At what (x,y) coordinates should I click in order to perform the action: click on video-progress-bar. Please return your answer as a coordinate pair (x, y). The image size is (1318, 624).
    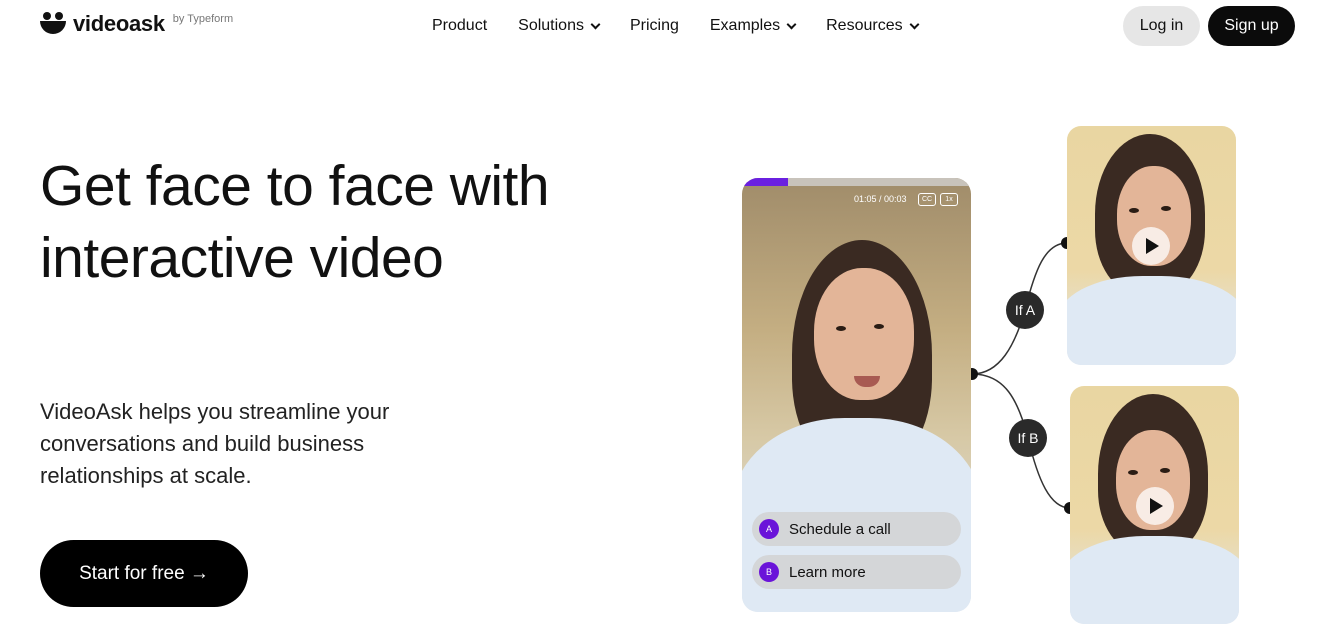
    Looking at the image, I should click on (856, 182).